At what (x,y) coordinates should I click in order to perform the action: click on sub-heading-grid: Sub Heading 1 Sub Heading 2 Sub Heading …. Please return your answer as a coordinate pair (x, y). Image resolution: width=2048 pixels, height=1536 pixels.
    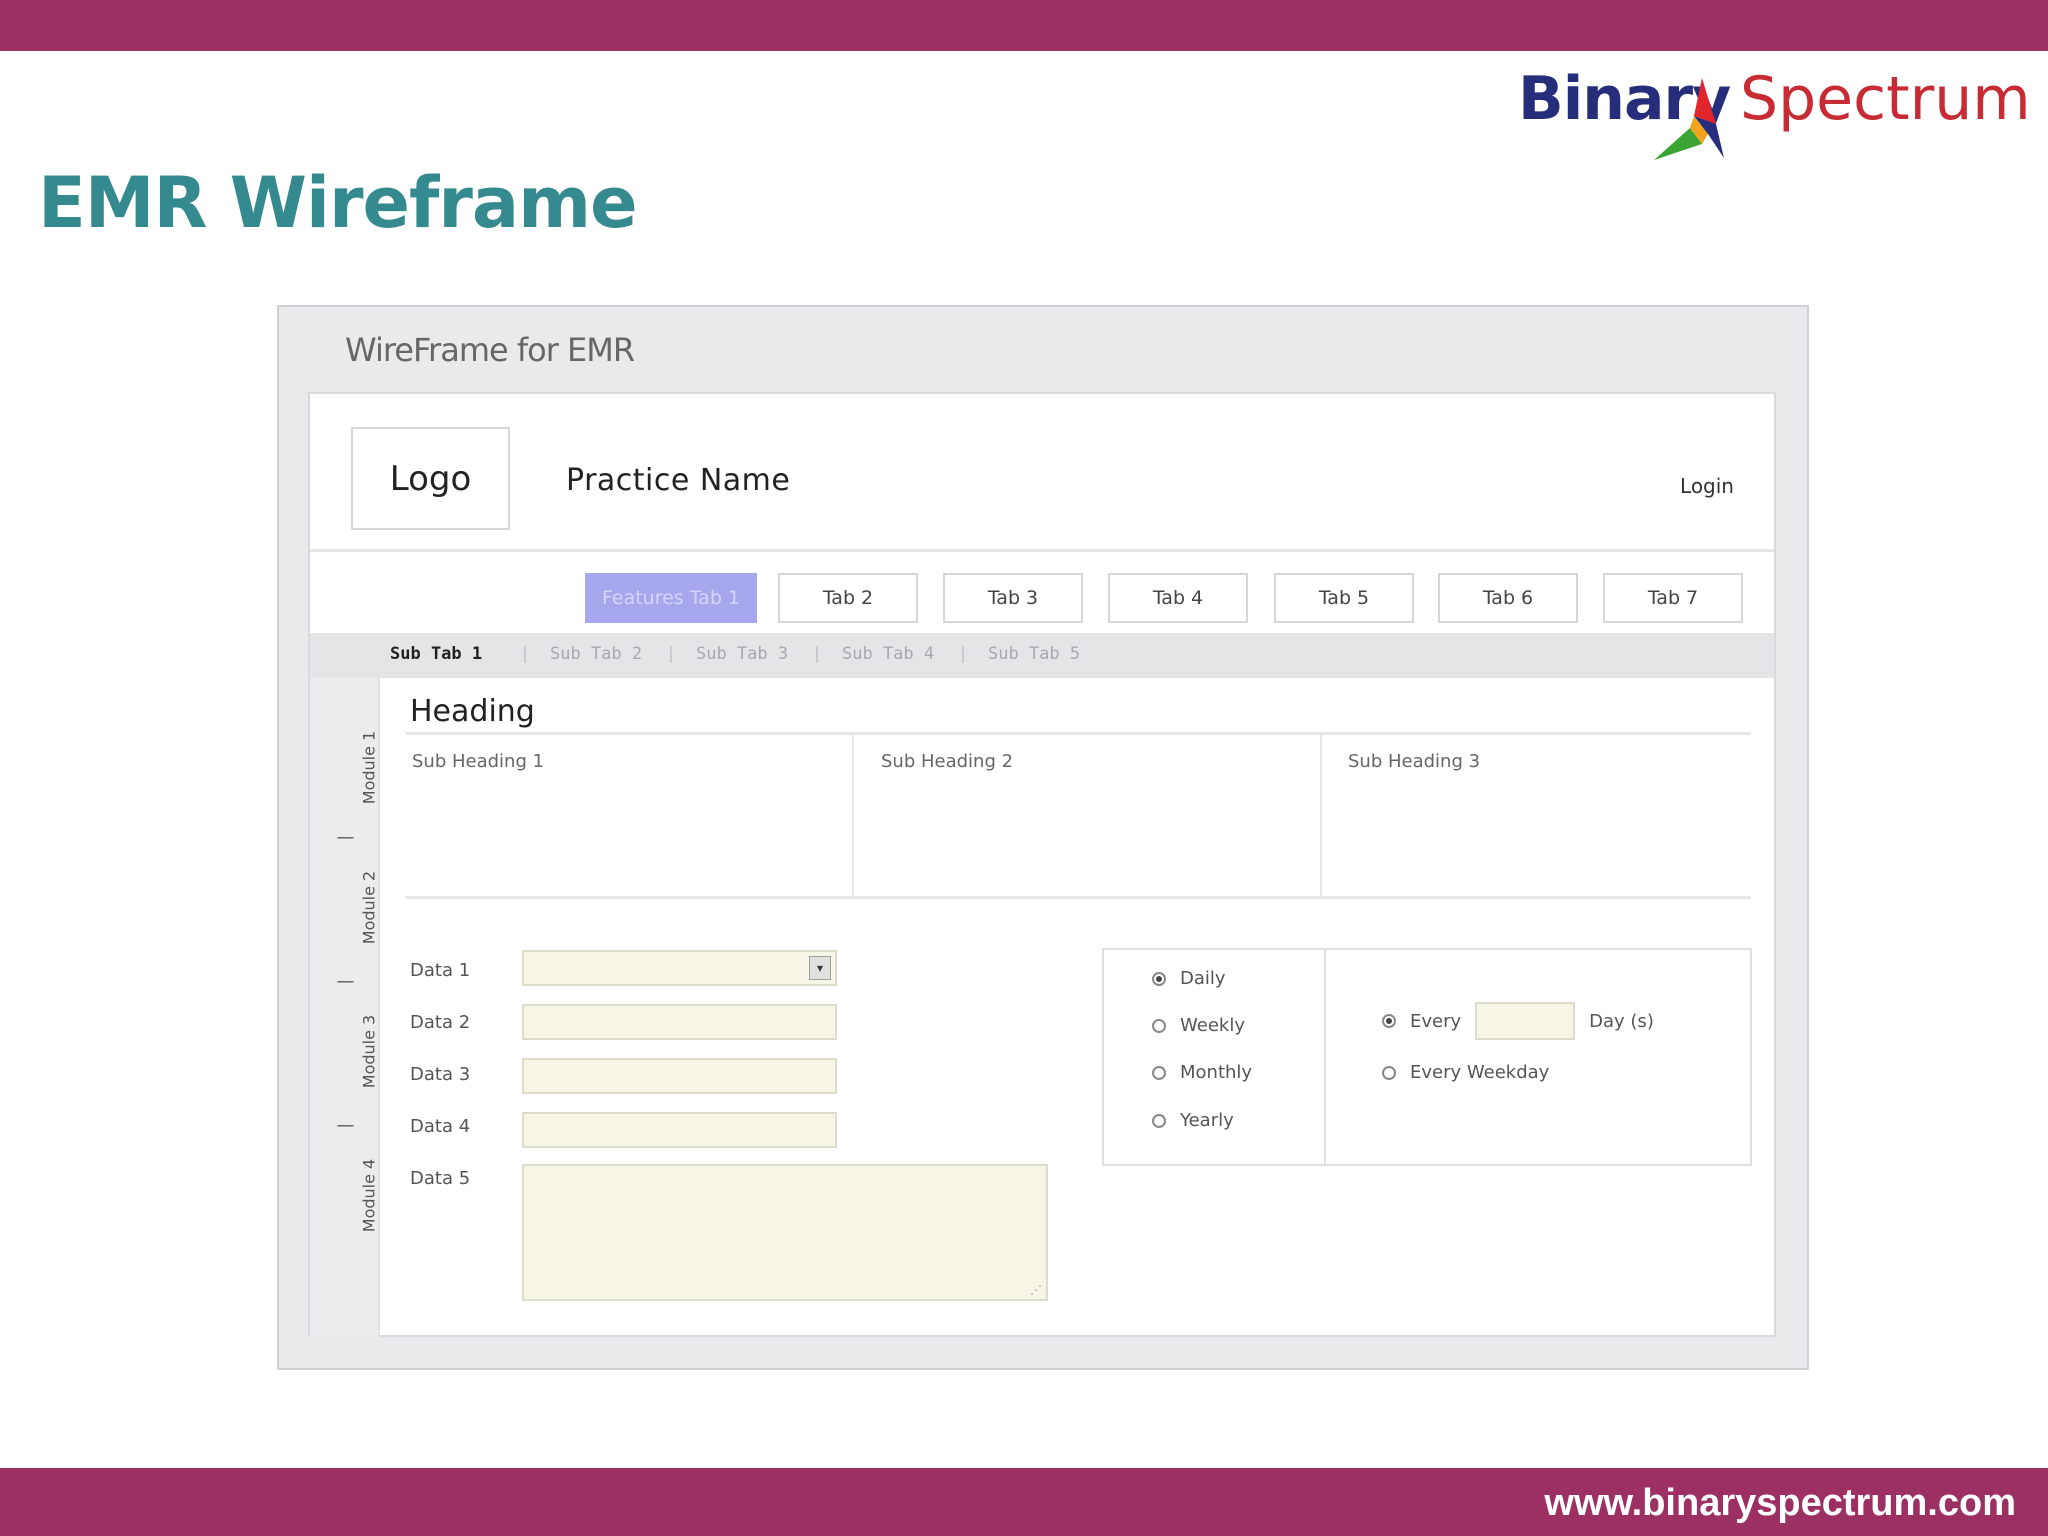
    Looking at the image, I should click on (1078, 815).